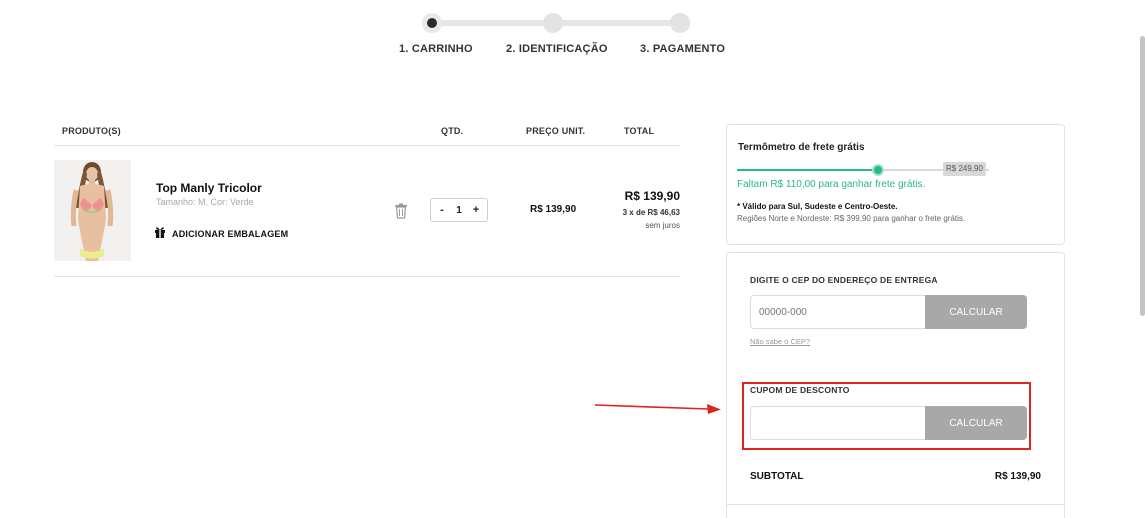 The image size is (1145, 518). I want to click on total-price: R$ 139,90, so click(652, 196).